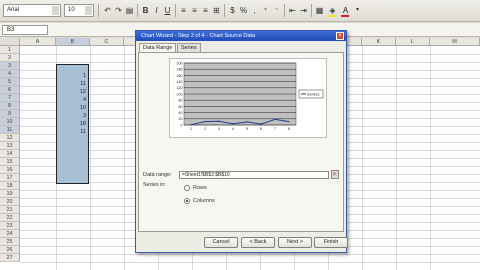 The width and height of the screenshot is (480, 270). What do you see at coordinates (10, 218) in the screenshot?
I see `row-header: 22` at bounding box center [10, 218].